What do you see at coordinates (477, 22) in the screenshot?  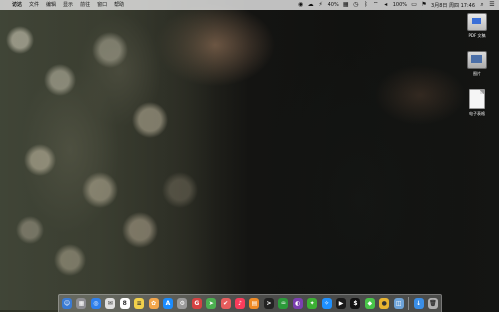 I see `pdf-file-icon` at bounding box center [477, 22].